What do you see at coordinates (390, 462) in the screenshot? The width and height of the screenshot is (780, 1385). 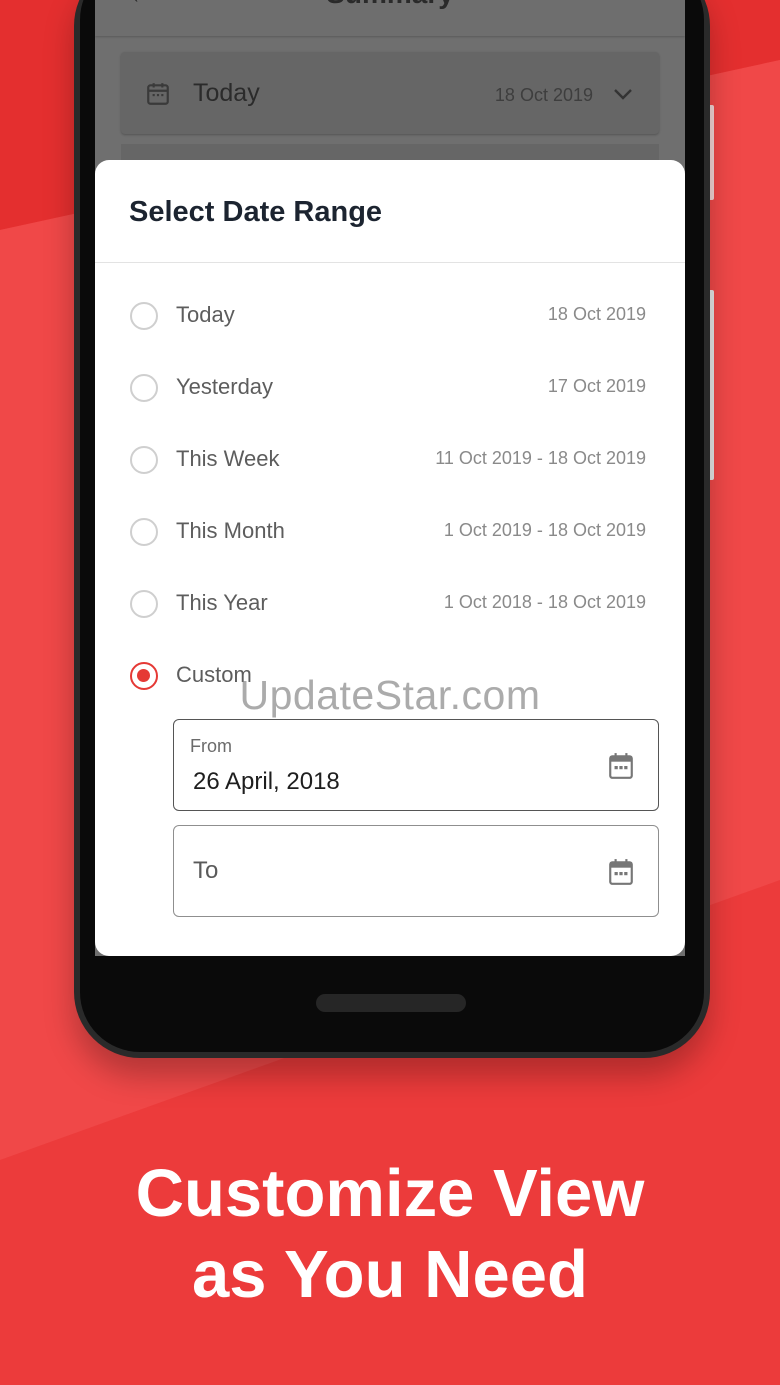 I see `option-this-week: This Week 11 Oct 2019 - 18 Oct 2019` at bounding box center [390, 462].